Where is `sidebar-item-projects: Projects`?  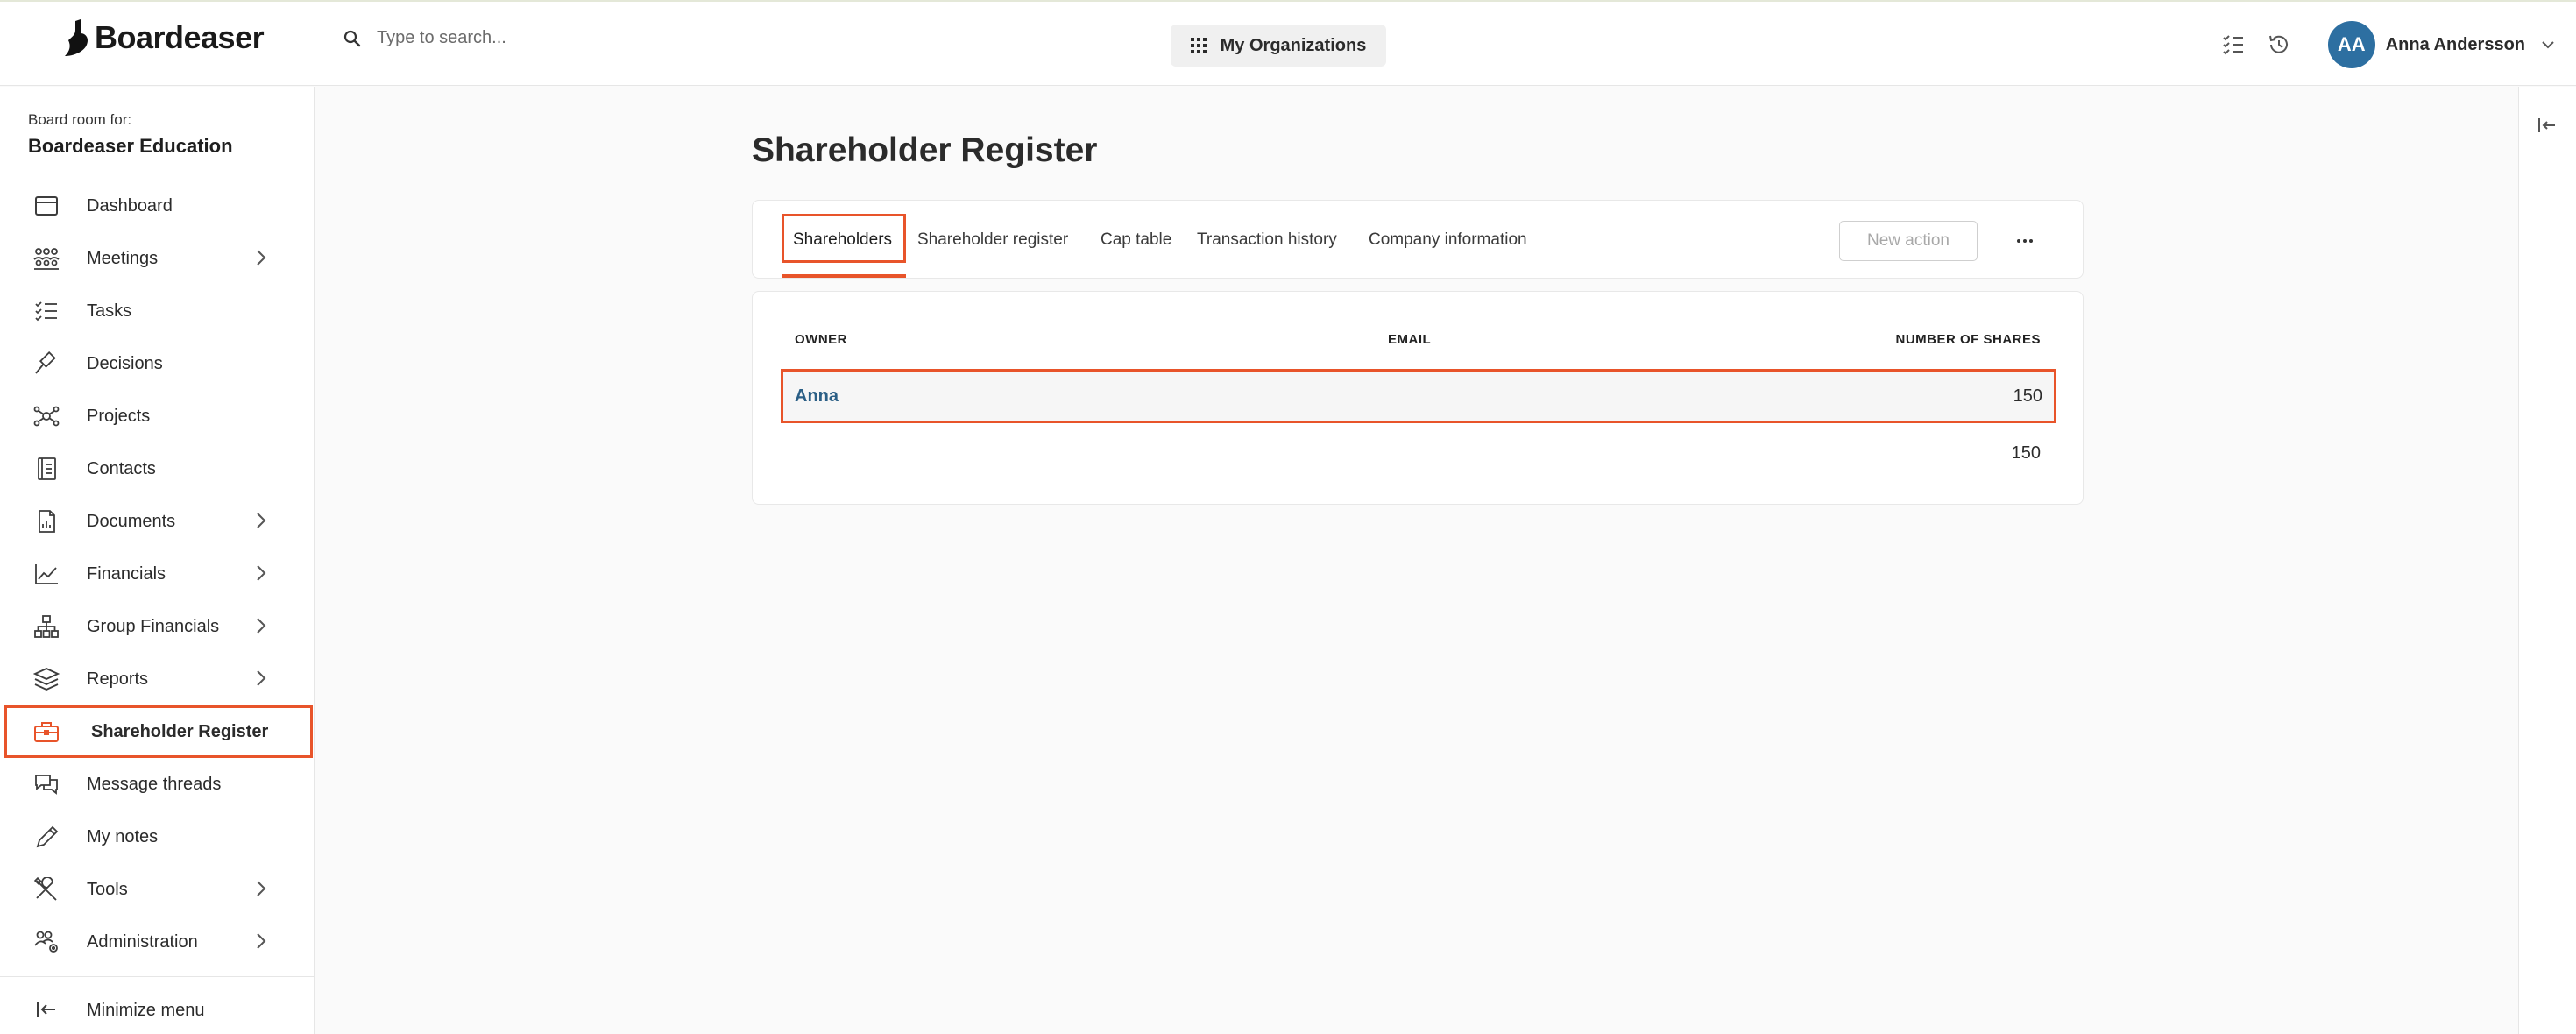
sidebar-item-projects: Projects is located at coordinates (157, 416).